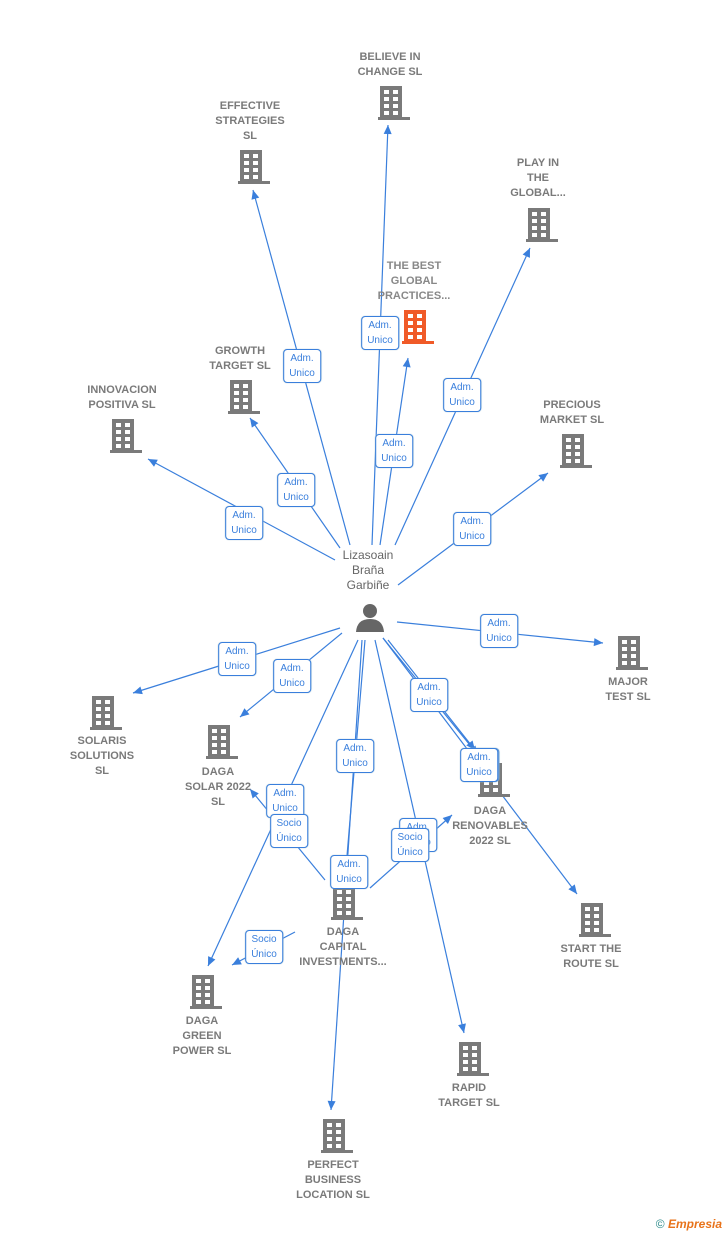 The width and height of the screenshot is (728, 1235). Describe the element at coordinates (469, 1088) in the screenshot. I see `node-label-line: RAPID` at that location.